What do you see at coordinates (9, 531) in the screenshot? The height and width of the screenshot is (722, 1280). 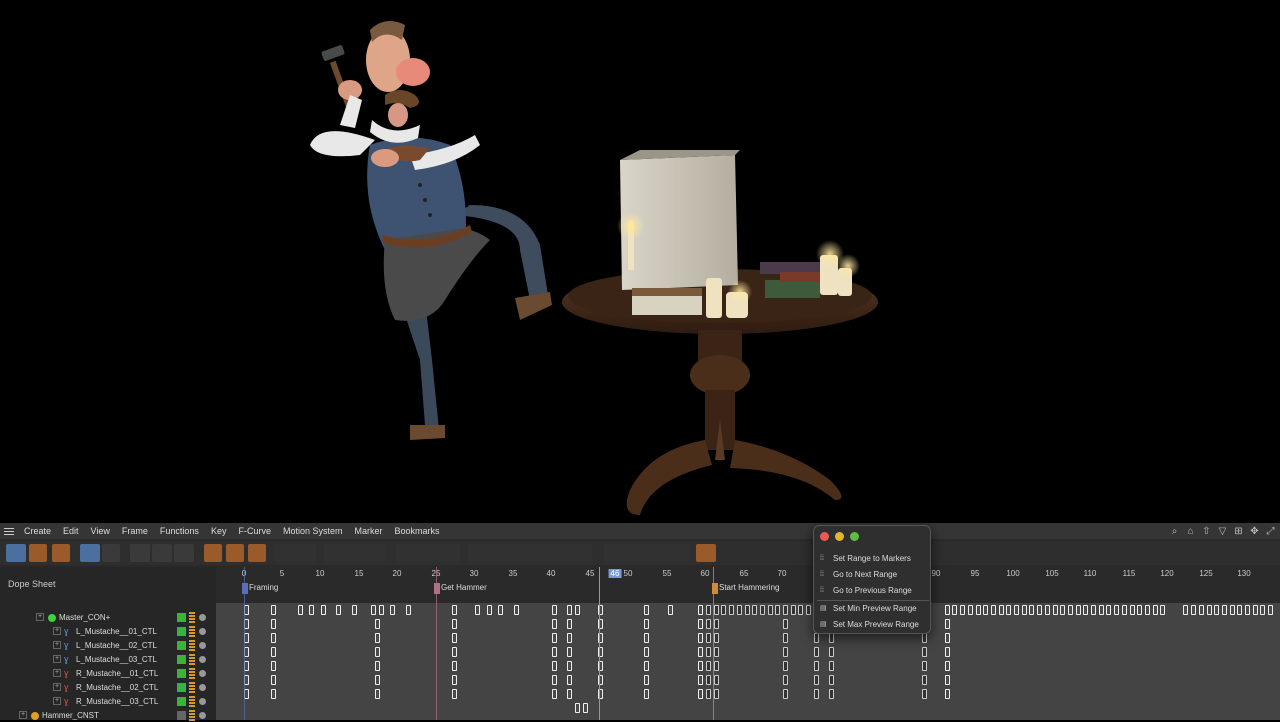 I see `hamburger-menu-icon` at bounding box center [9, 531].